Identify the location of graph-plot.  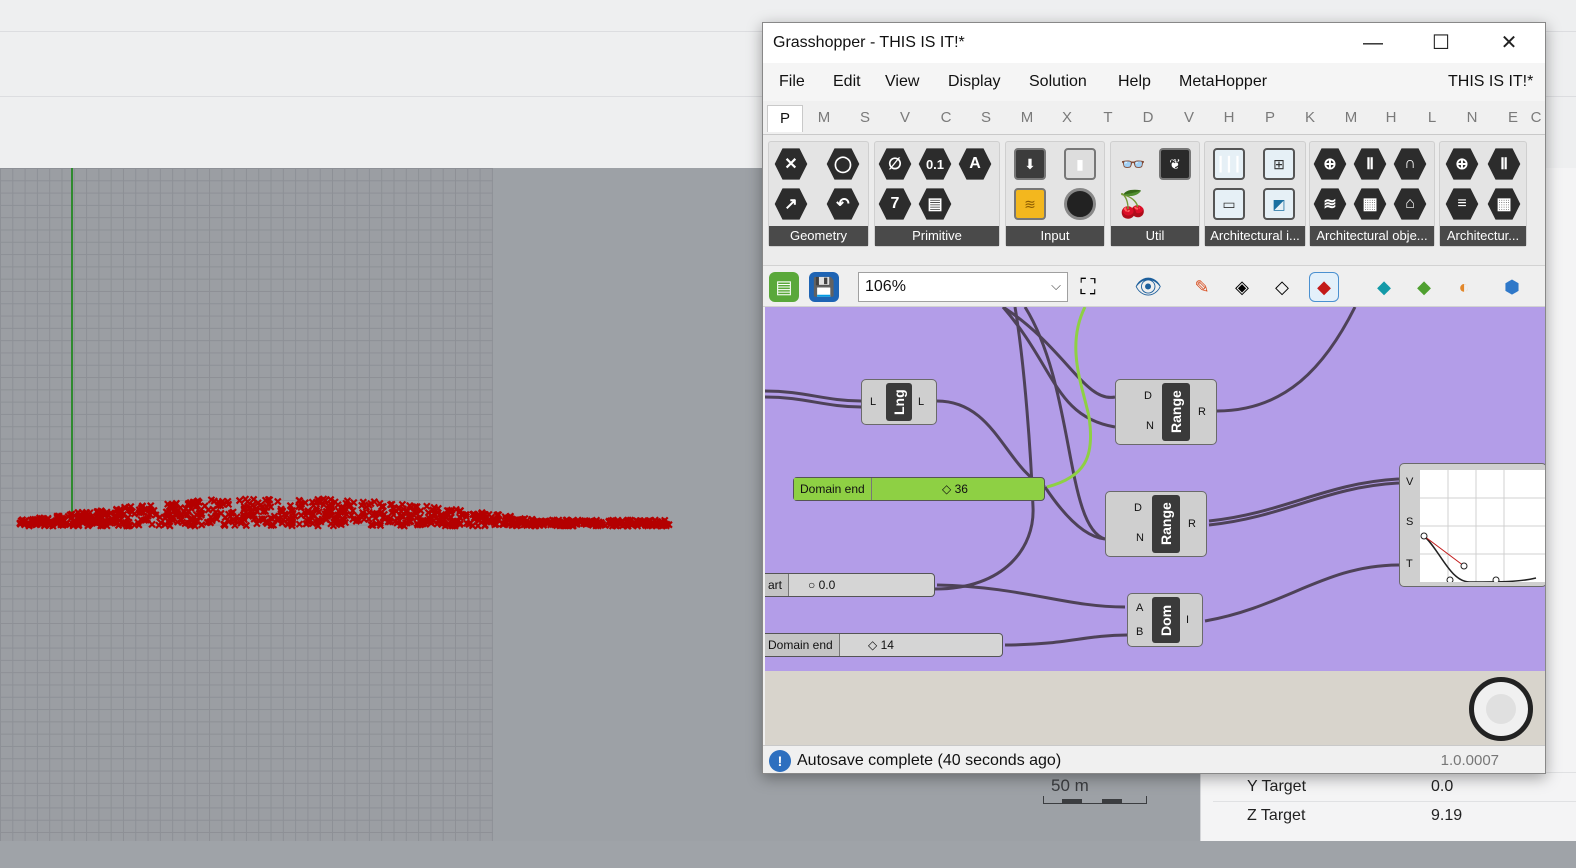
(1482, 526).